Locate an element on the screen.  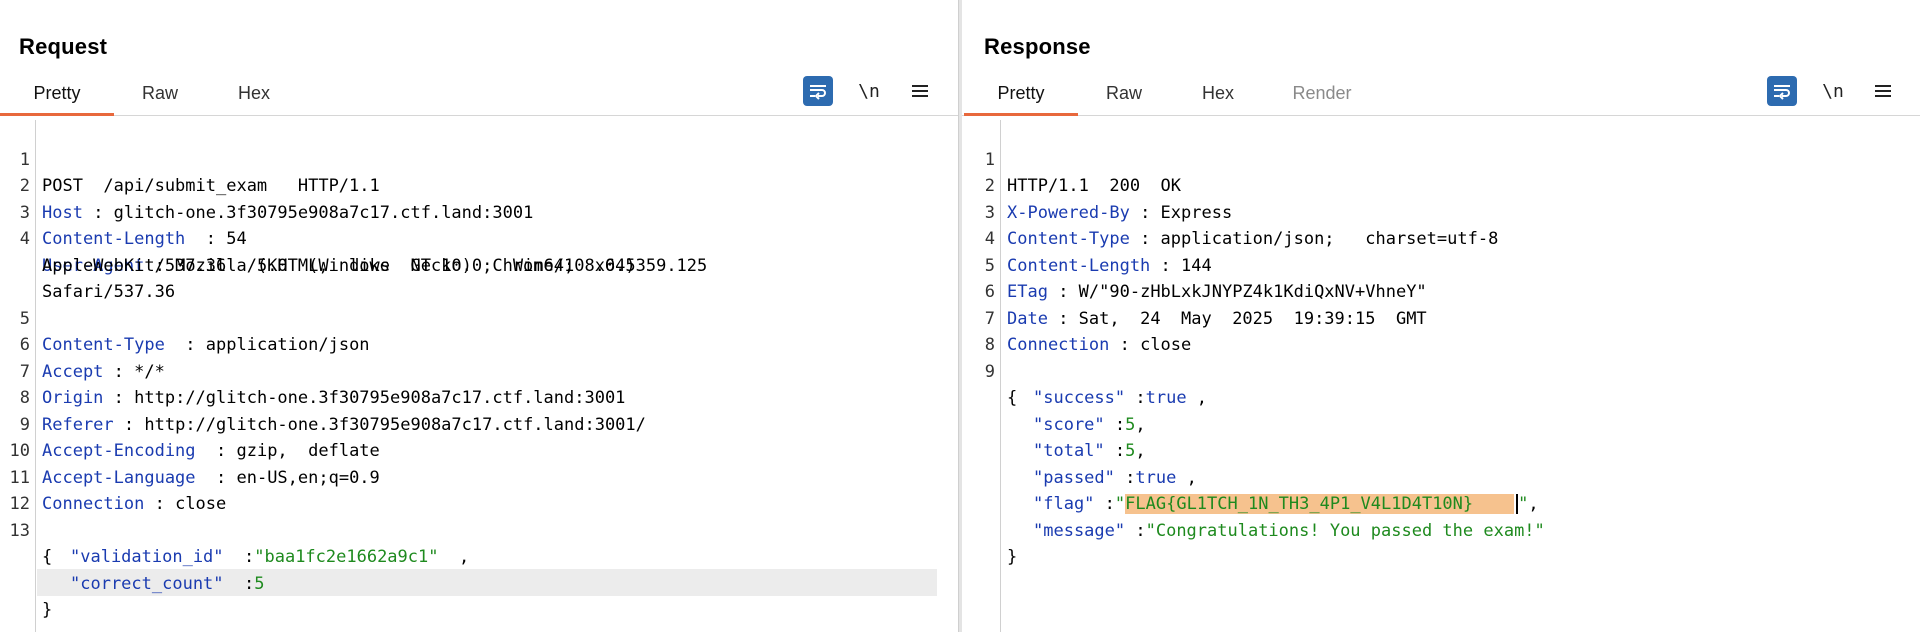
response-header-line: 6 Date : Sat, 24 May 2025 19:39:15 GMT is located at coordinates (1205, 305).